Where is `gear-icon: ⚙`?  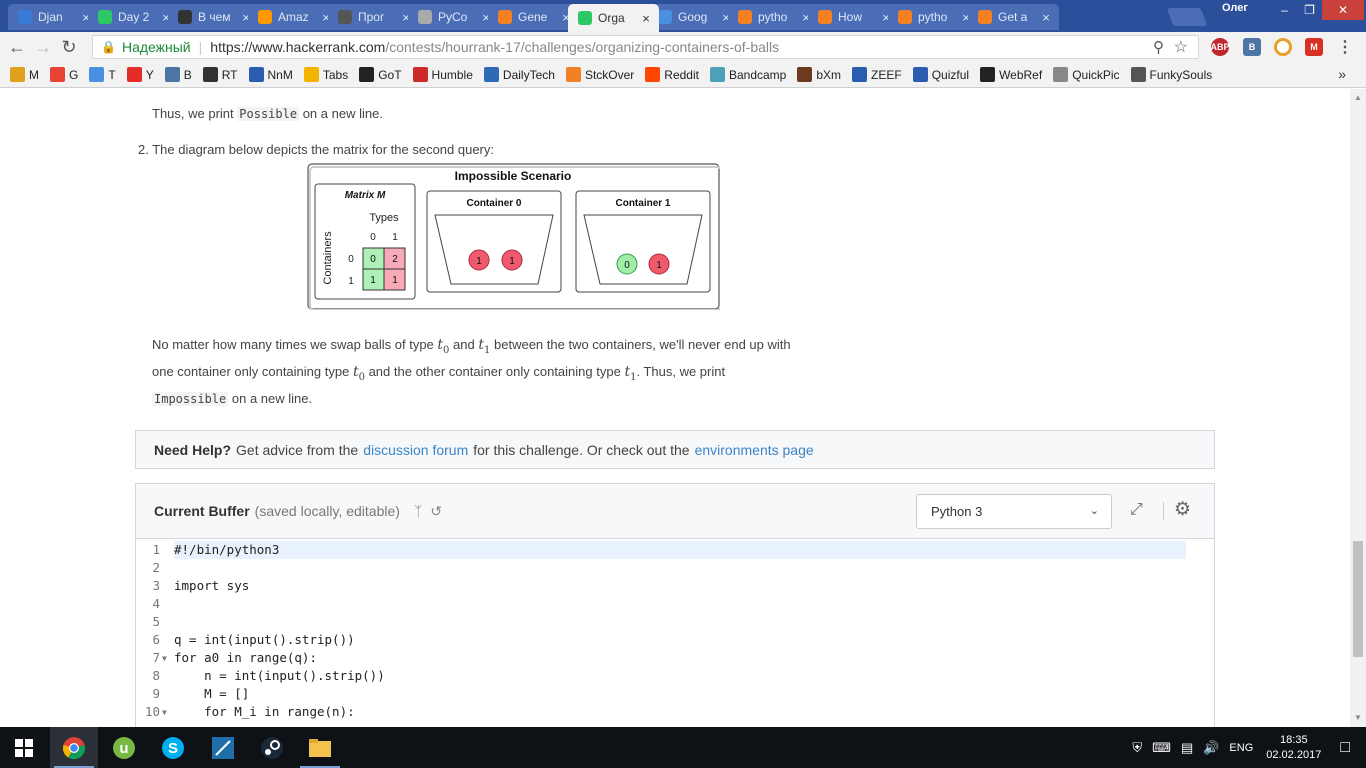 gear-icon: ⚙ is located at coordinates (1182, 509).